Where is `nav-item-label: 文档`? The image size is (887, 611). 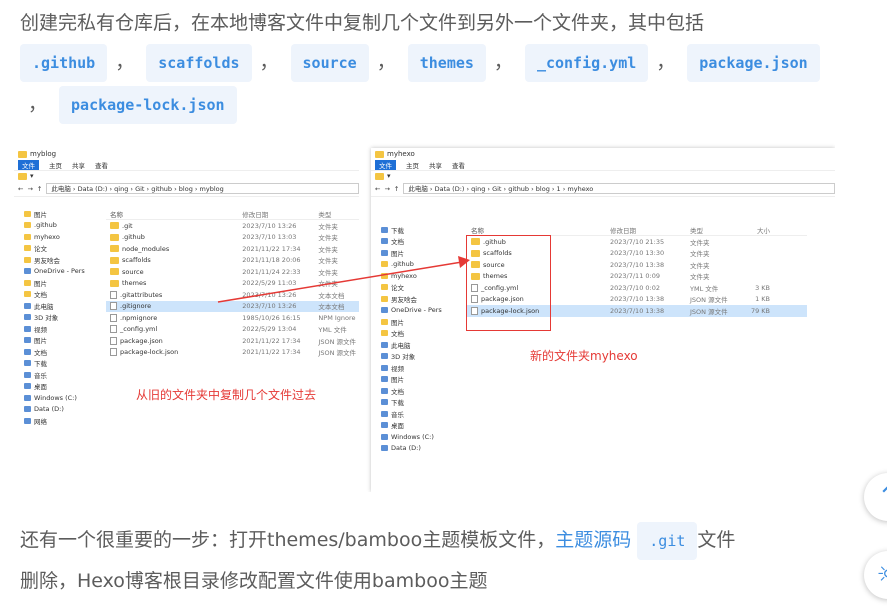
nav-item-label: 文档 is located at coordinates (397, 334).